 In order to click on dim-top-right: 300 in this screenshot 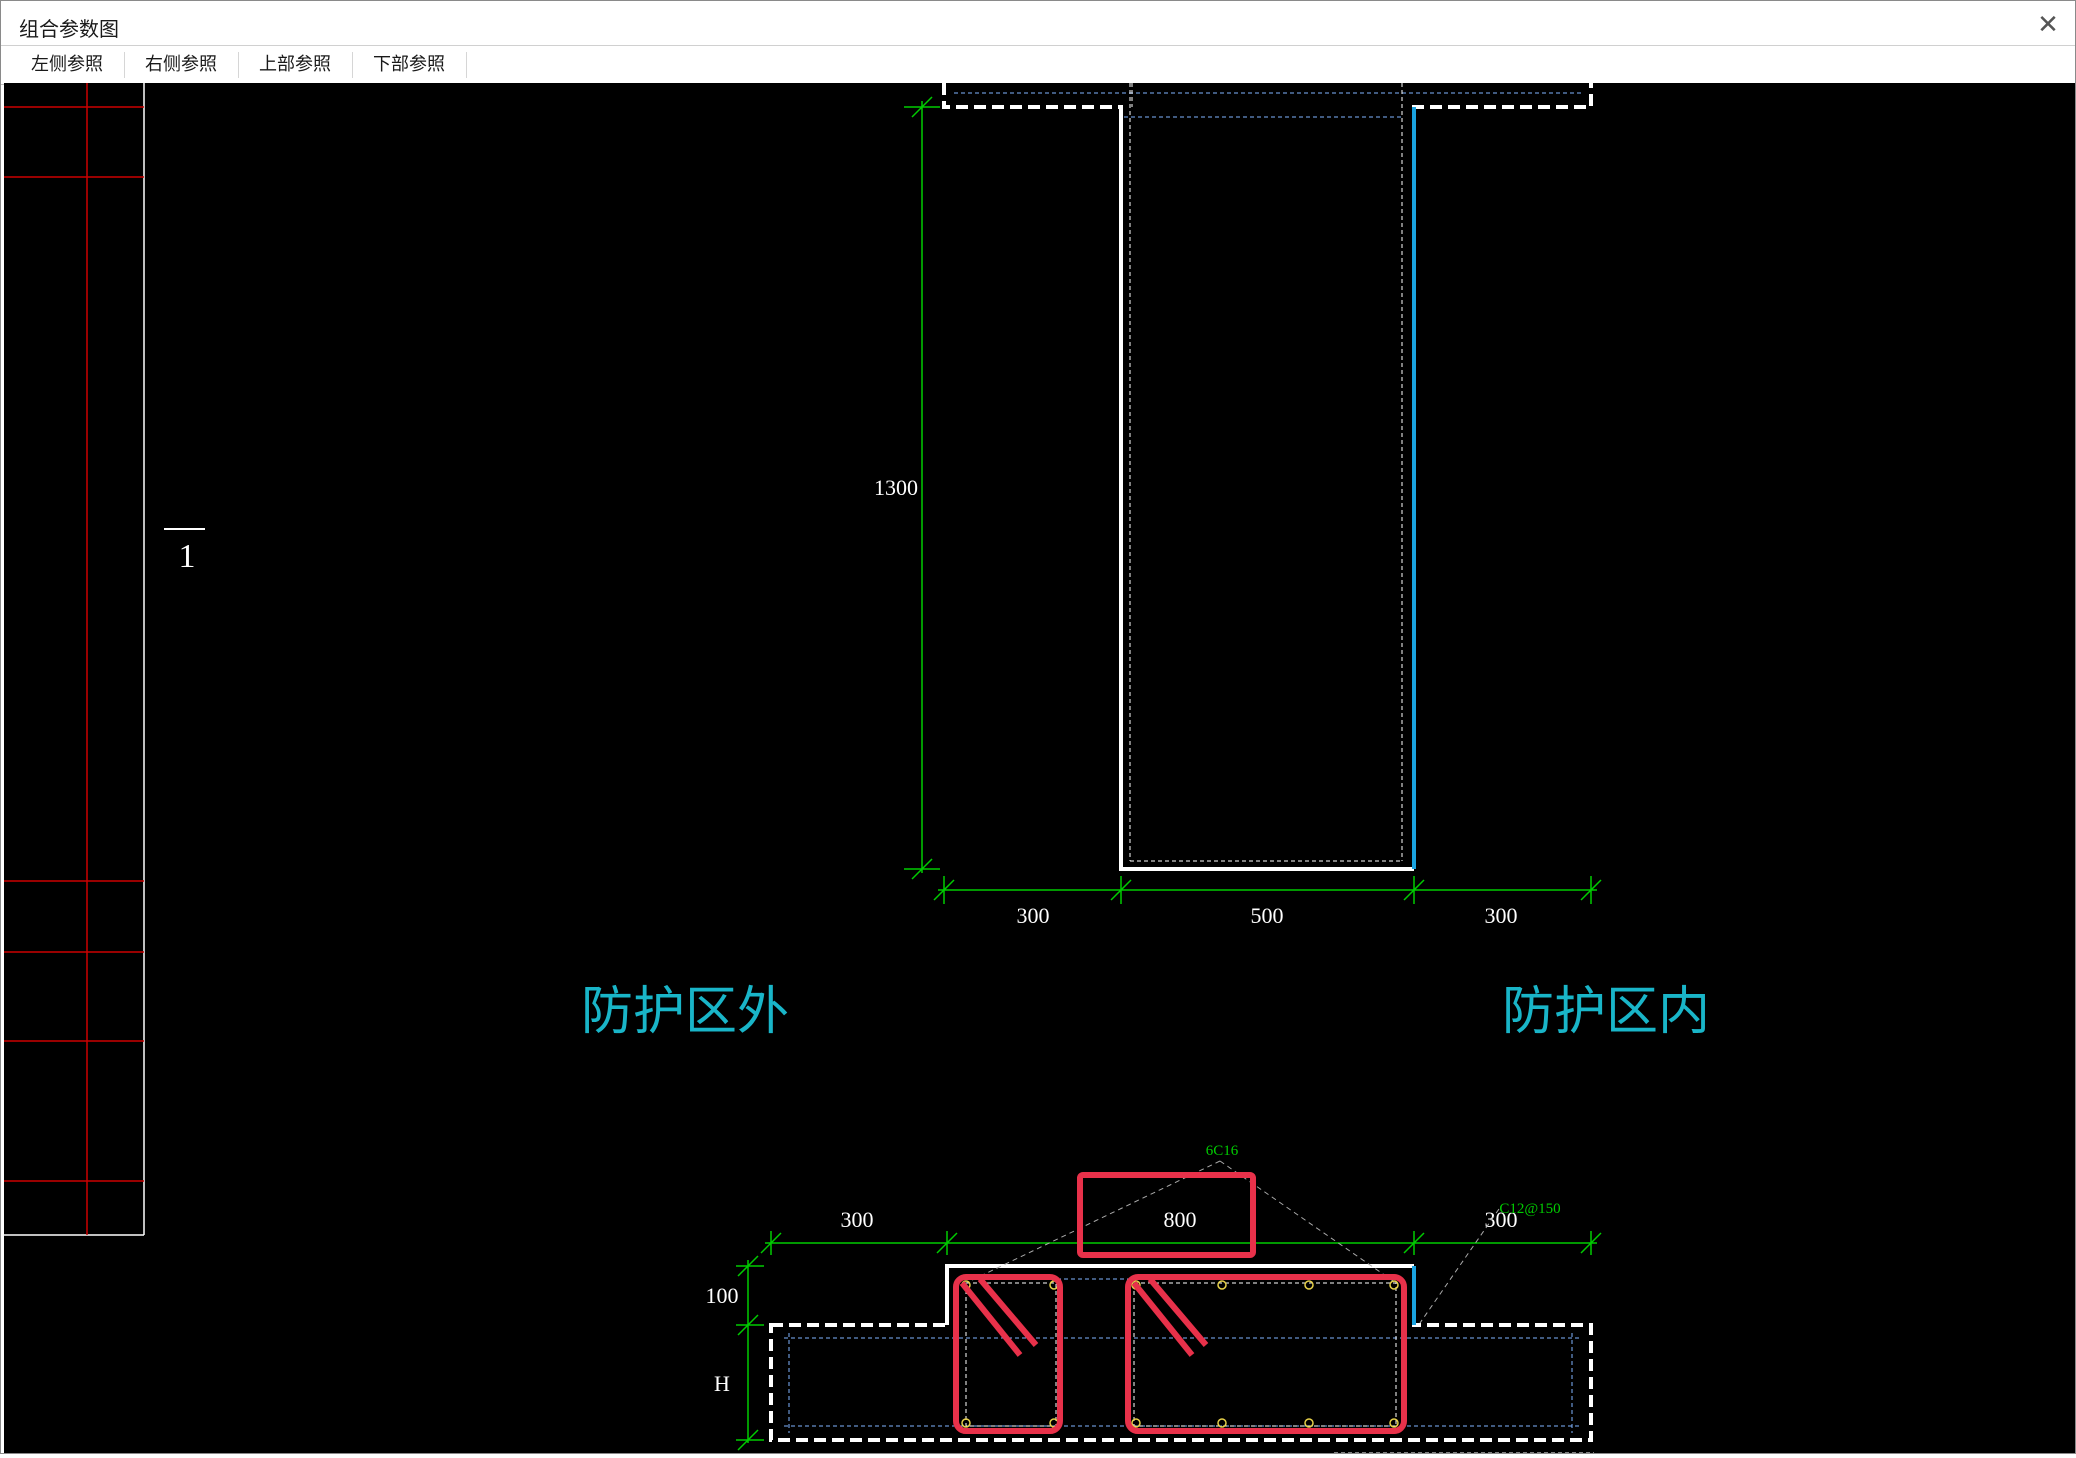, I will do `click(1501, 915)`.